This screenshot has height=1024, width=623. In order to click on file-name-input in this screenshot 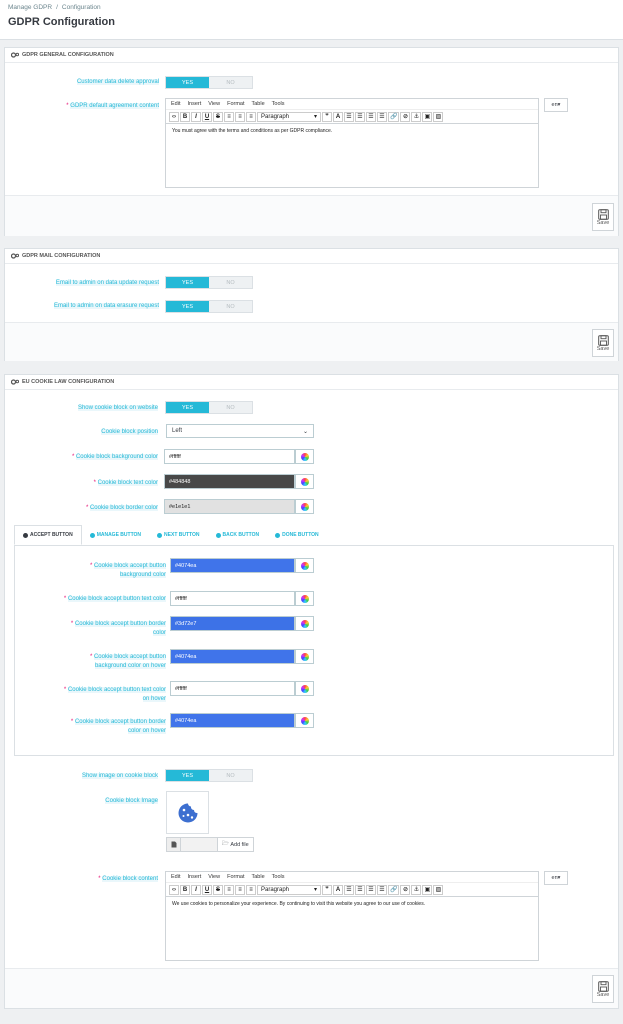, I will do `click(199, 844)`.